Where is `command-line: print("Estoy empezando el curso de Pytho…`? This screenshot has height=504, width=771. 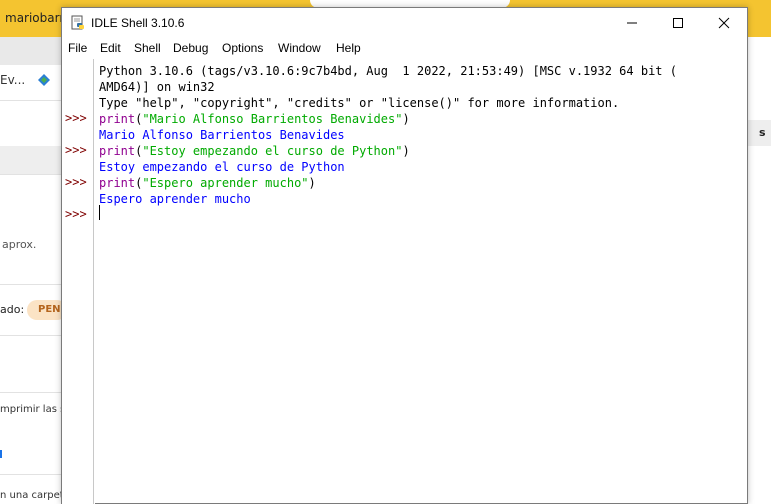 command-line: print("Estoy empezando el curso de Pytho… is located at coordinates (254, 151).